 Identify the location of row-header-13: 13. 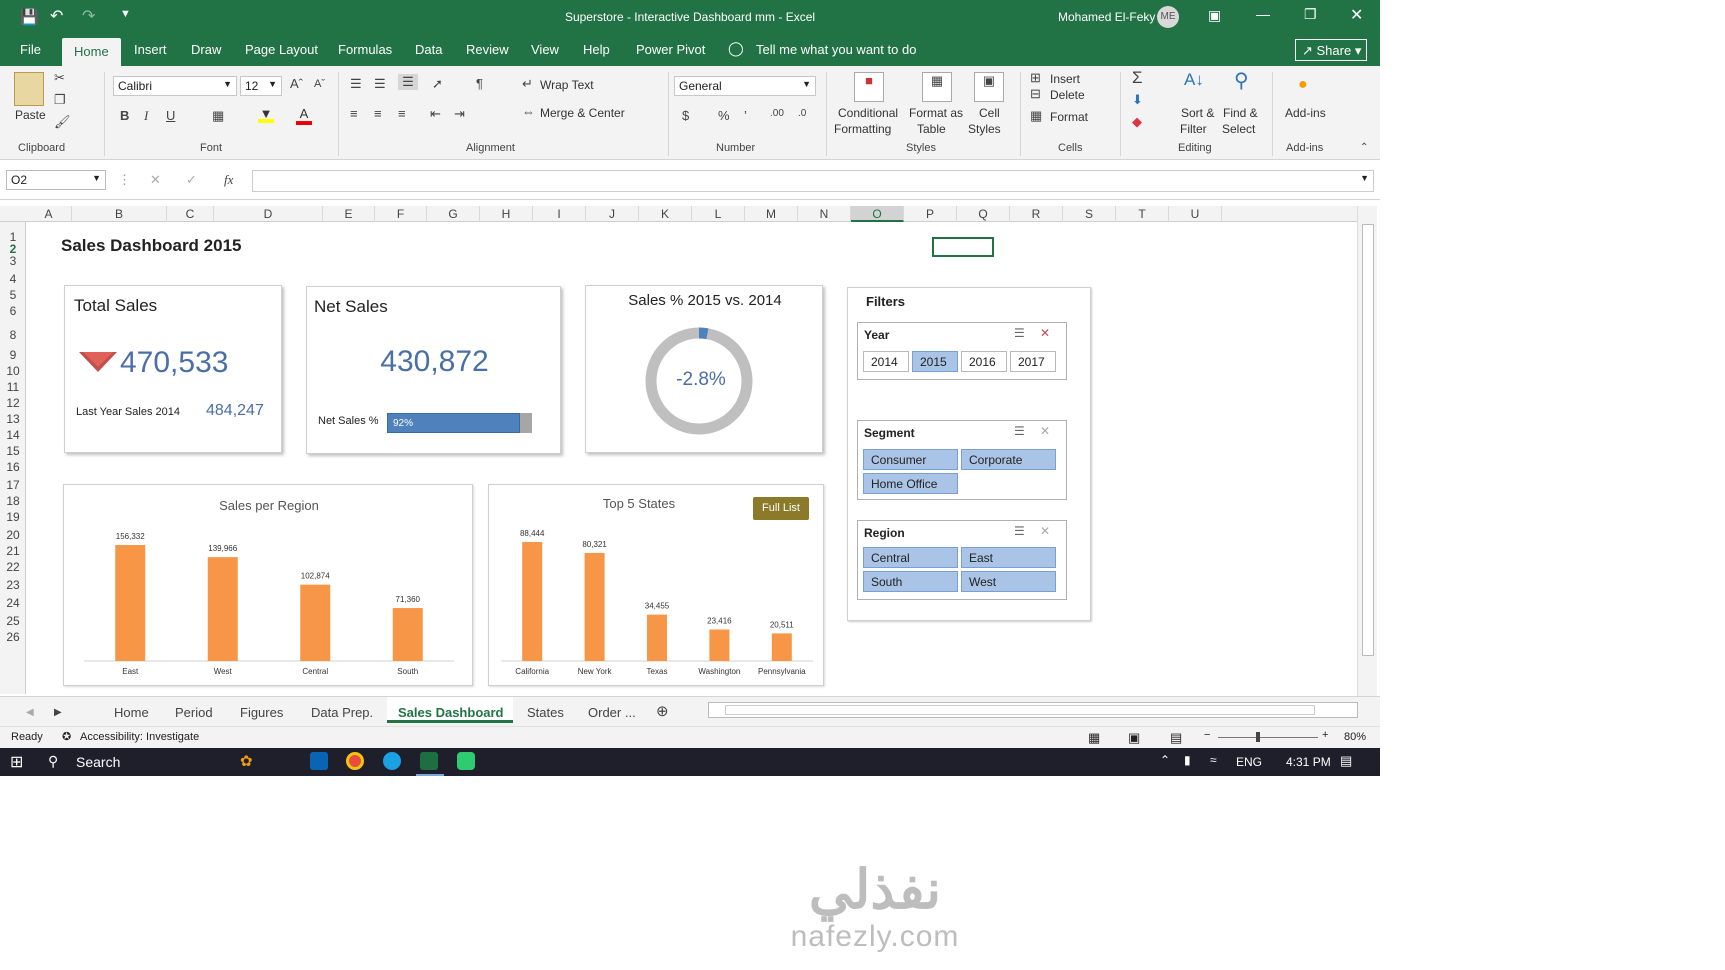
(13, 419).